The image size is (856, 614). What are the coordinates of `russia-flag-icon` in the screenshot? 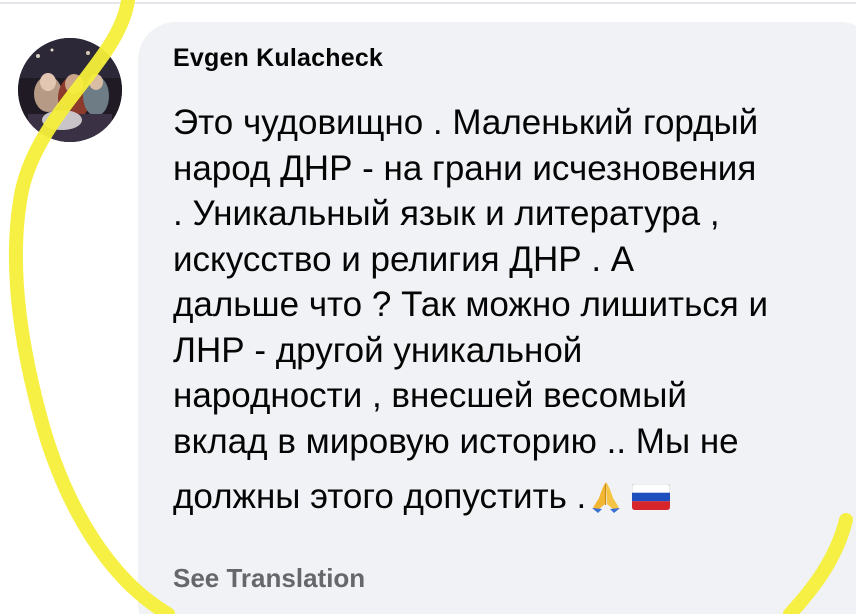 It's located at (651, 493).